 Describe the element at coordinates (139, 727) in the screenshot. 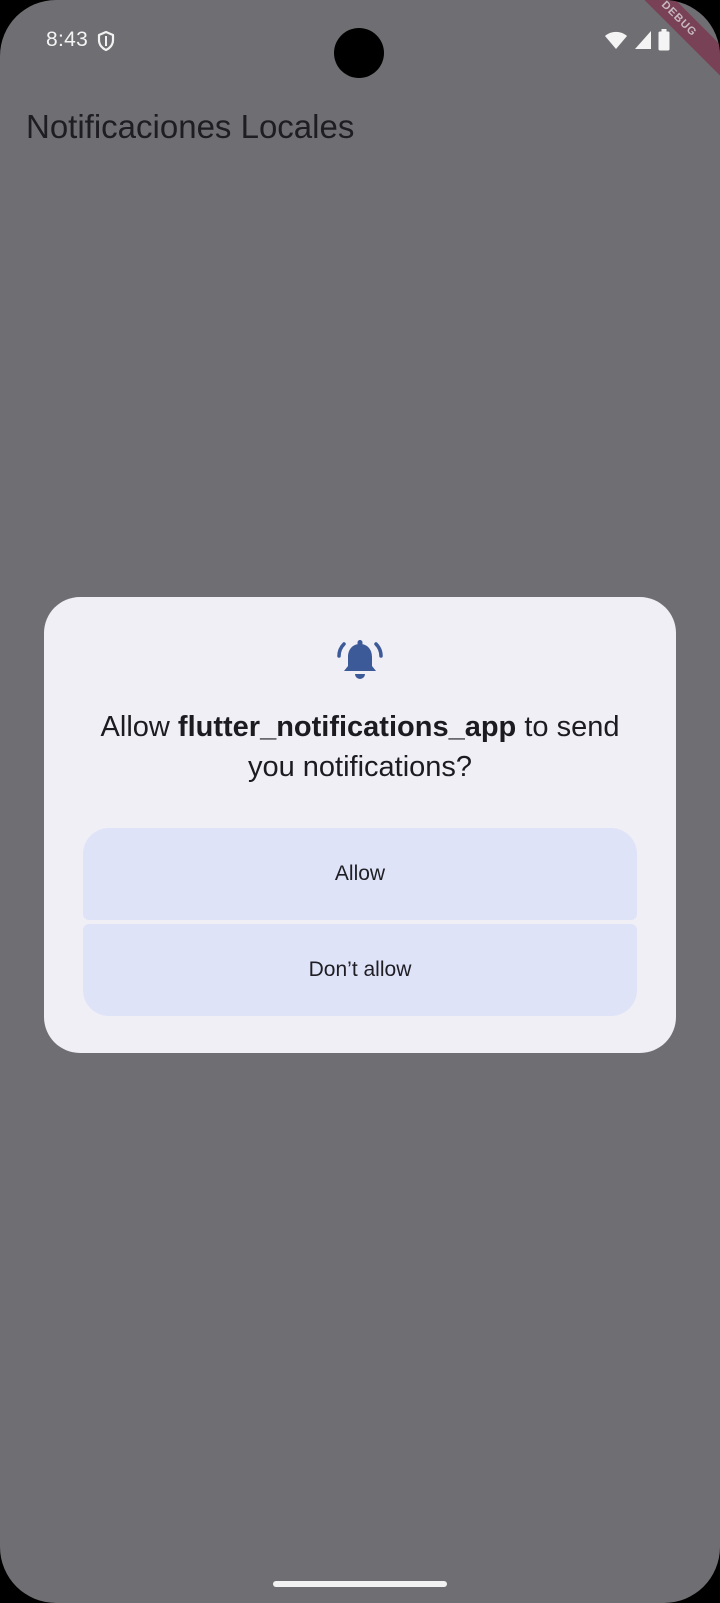

I see `message-prefix: Allow` at that location.